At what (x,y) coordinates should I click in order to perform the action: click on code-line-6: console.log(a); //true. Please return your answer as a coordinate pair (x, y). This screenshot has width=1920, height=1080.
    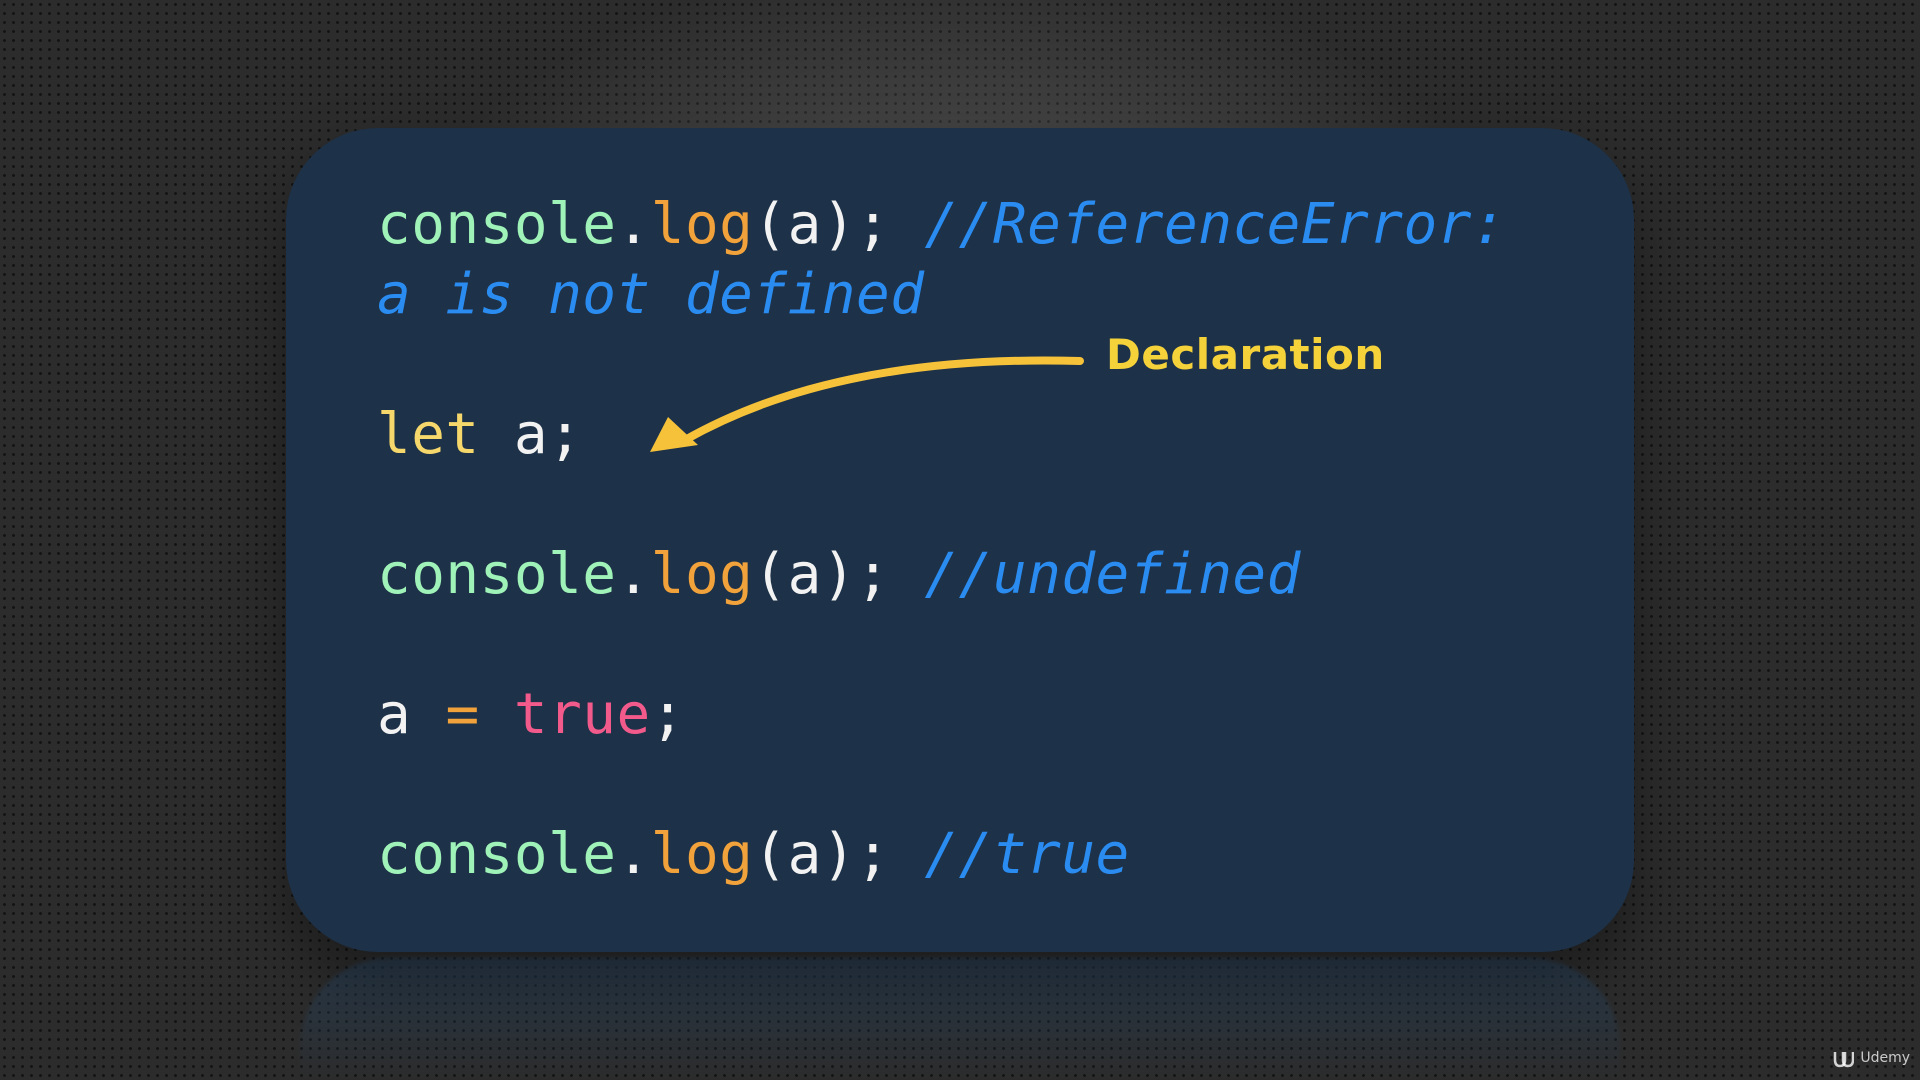
    Looking at the image, I should click on (753, 855).